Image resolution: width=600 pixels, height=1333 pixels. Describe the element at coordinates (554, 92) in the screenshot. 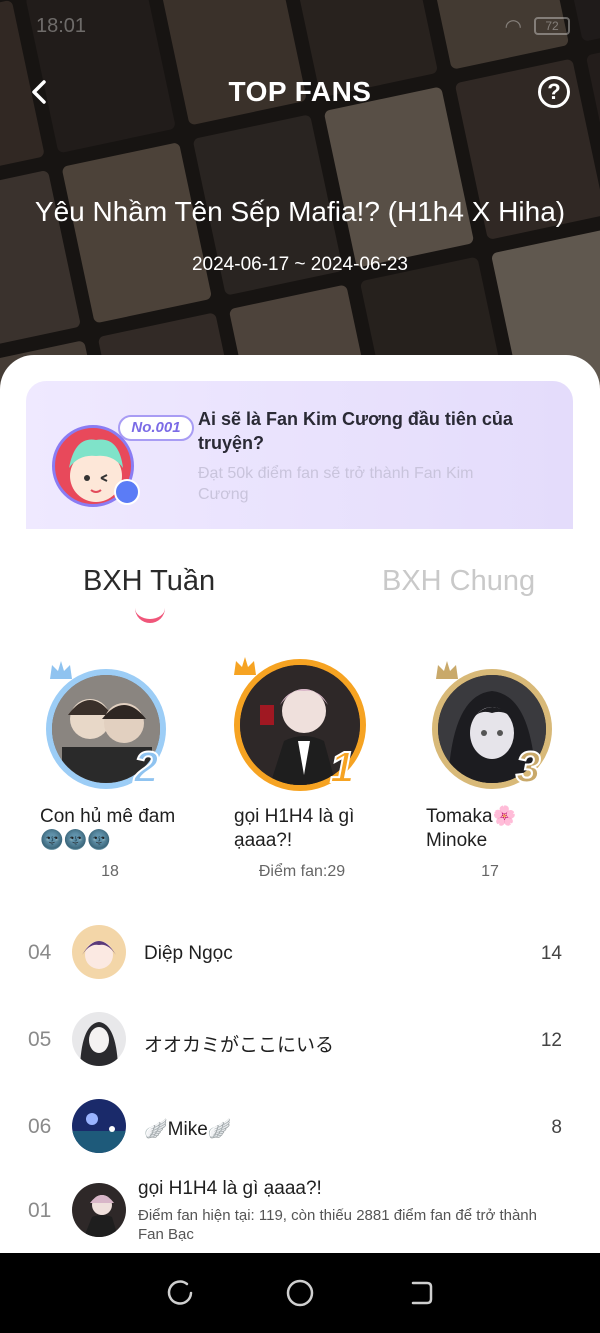

I see `question-circle-icon: ?` at that location.